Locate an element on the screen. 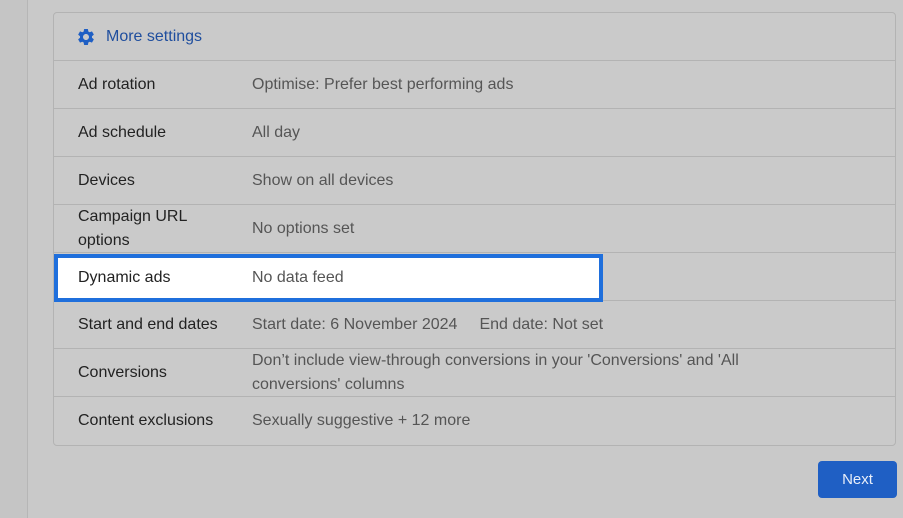 This screenshot has height=518, width=903. setting-label: Content exclusions is located at coordinates (146, 420).